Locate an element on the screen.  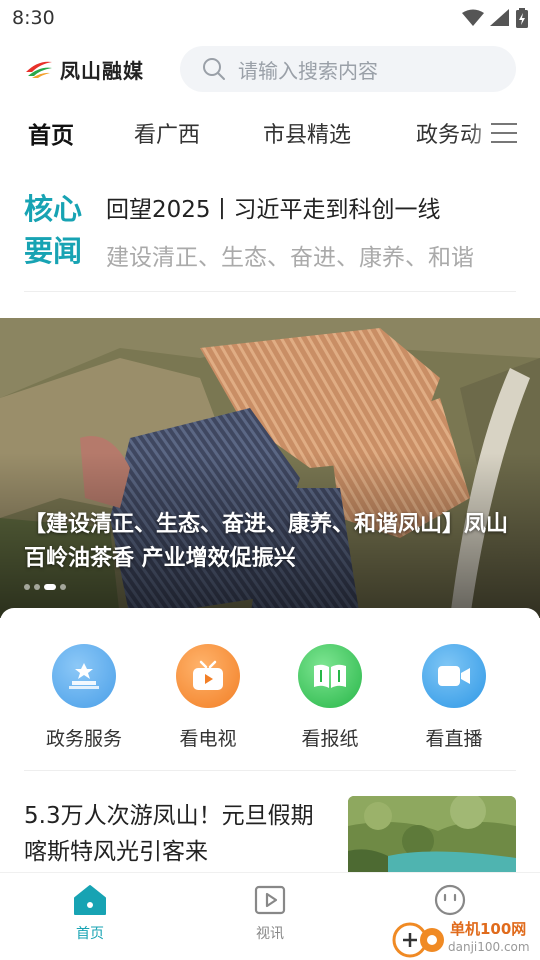
status-time: 8:30 is located at coordinates (33, 18).